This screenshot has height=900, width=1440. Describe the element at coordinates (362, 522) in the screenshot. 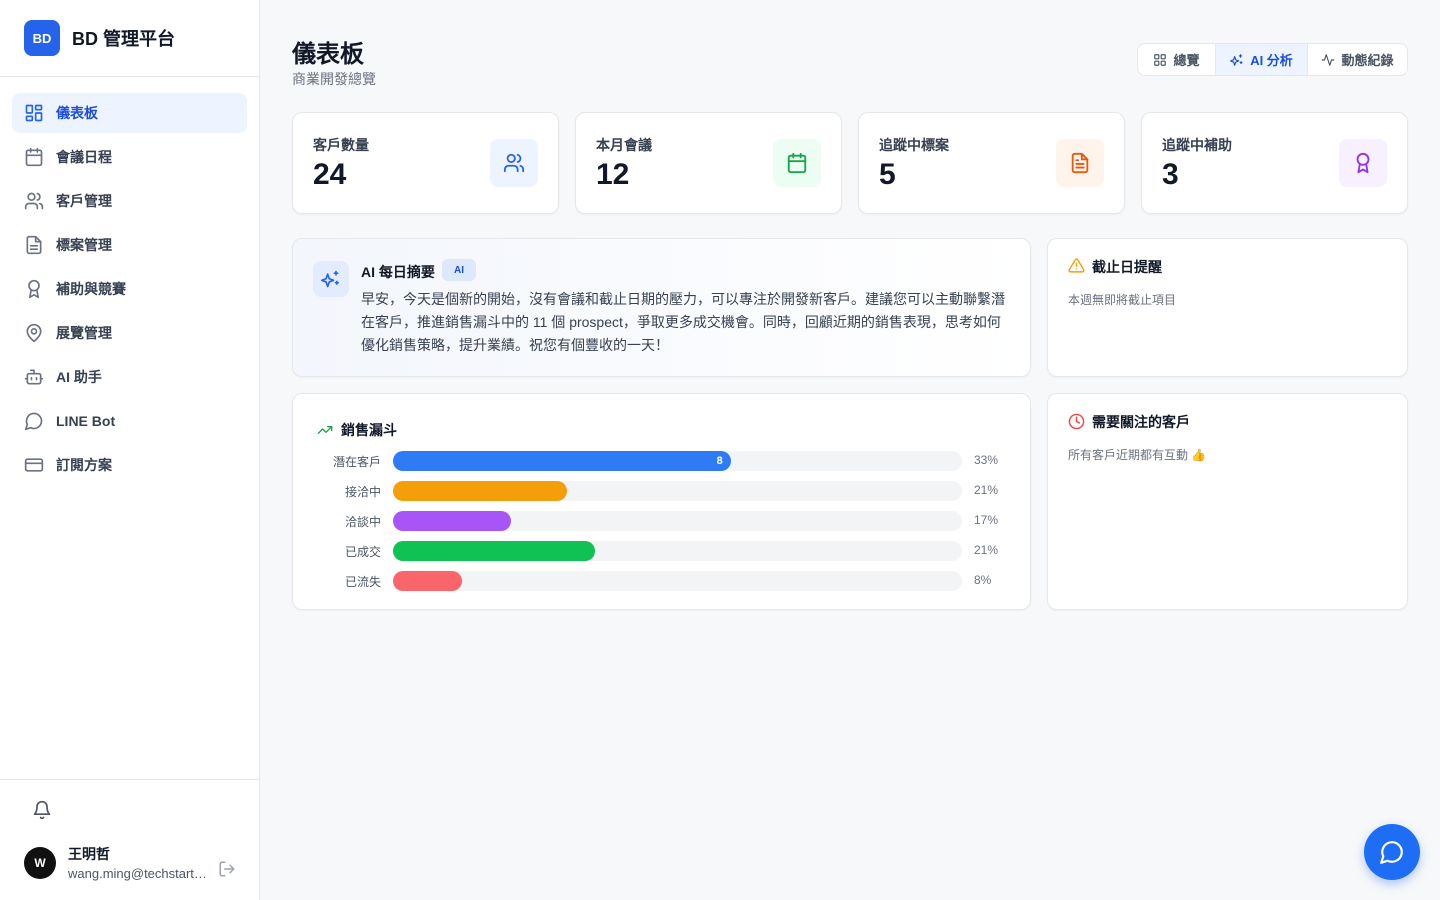

I see `funnel-stage-label: 洽談中` at that location.